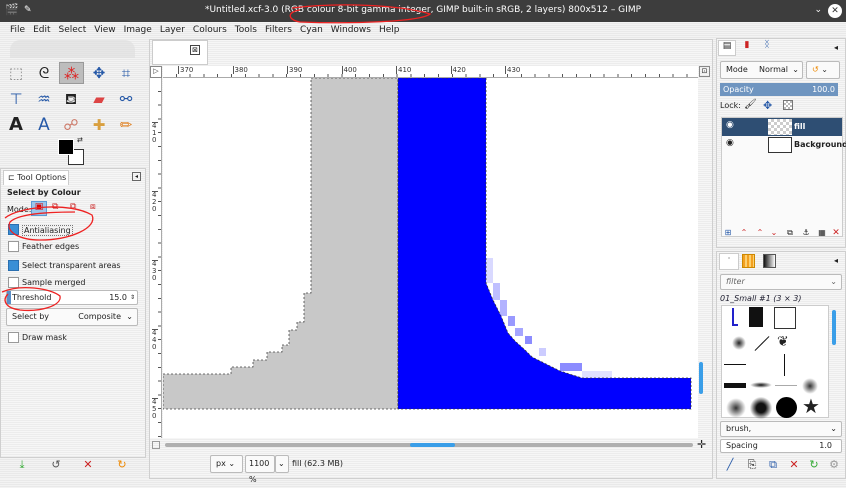 The width and height of the screenshot is (846, 488). What do you see at coordinates (55, 207) in the screenshot?
I see `mode-add-button: ⧉` at bounding box center [55, 207].